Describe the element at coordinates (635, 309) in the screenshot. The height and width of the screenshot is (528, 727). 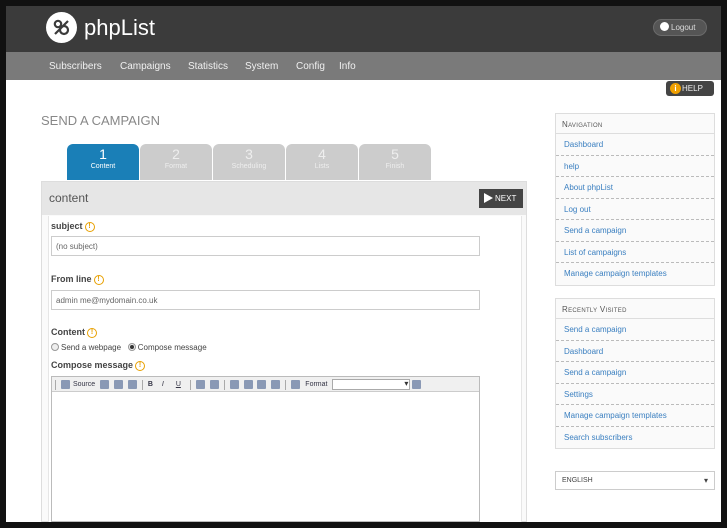
I see `recently-visited-title: Recently Visited` at that location.